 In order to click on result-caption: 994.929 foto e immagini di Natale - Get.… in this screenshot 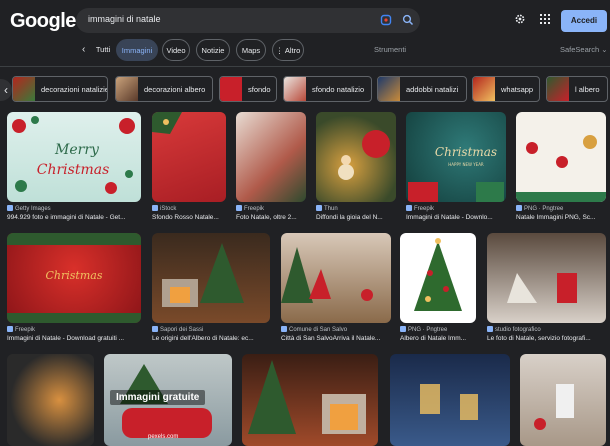, I will do `click(74, 217)`.